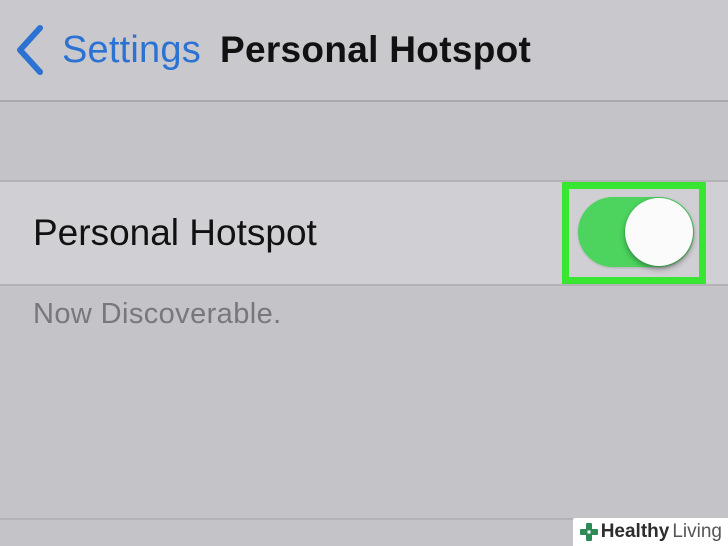 The width and height of the screenshot is (728, 546). What do you see at coordinates (157, 314) in the screenshot?
I see `discoverable-status: Now Discoverable.` at bounding box center [157, 314].